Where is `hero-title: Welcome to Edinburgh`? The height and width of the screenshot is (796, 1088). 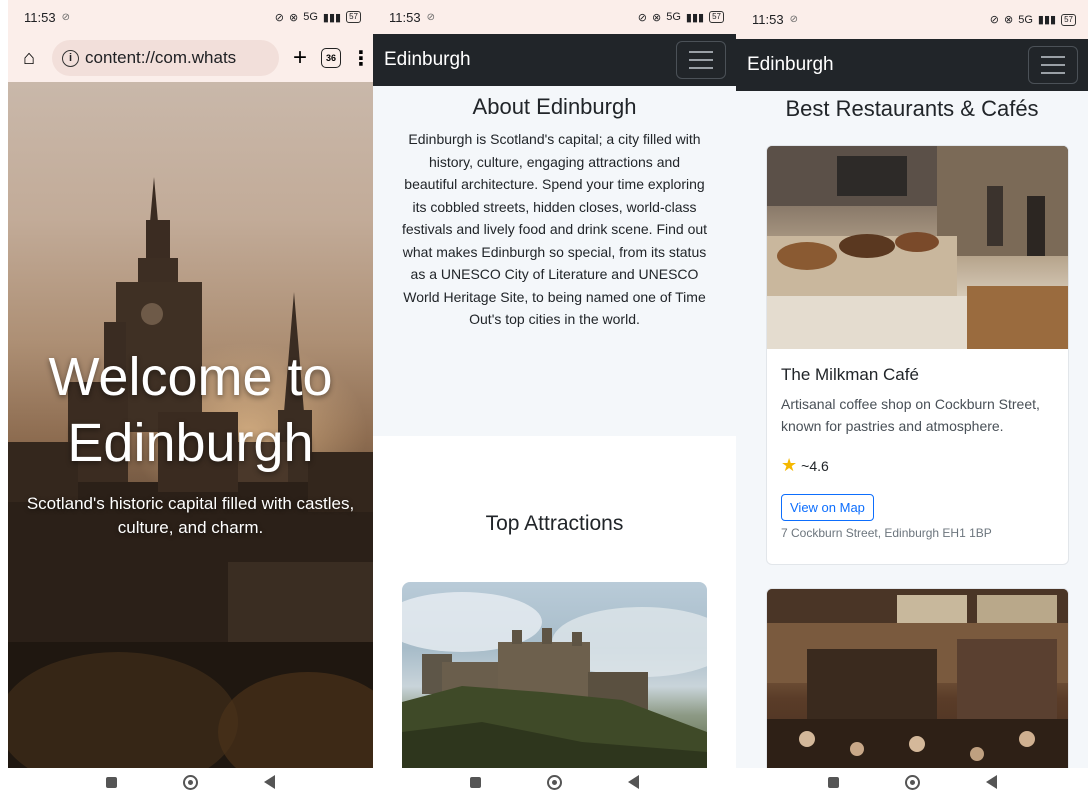
hero-title: Welcome to Edinburgh is located at coordinates (190, 410).